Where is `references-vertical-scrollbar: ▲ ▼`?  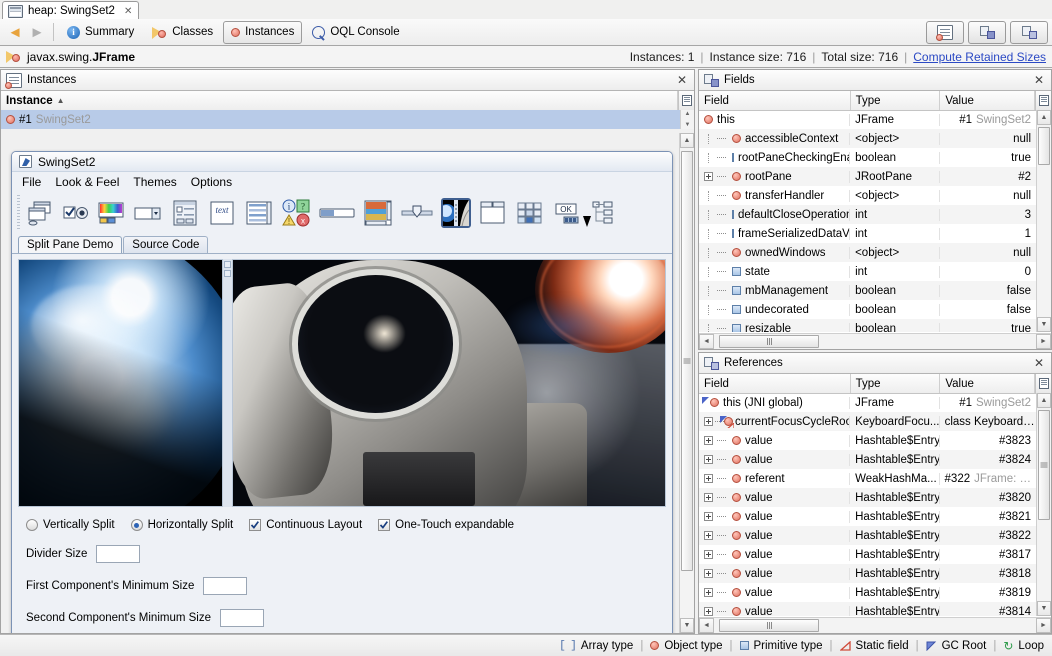
references-vertical-scrollbar: ▲ ▼ is located at coordinates (1043, 504).